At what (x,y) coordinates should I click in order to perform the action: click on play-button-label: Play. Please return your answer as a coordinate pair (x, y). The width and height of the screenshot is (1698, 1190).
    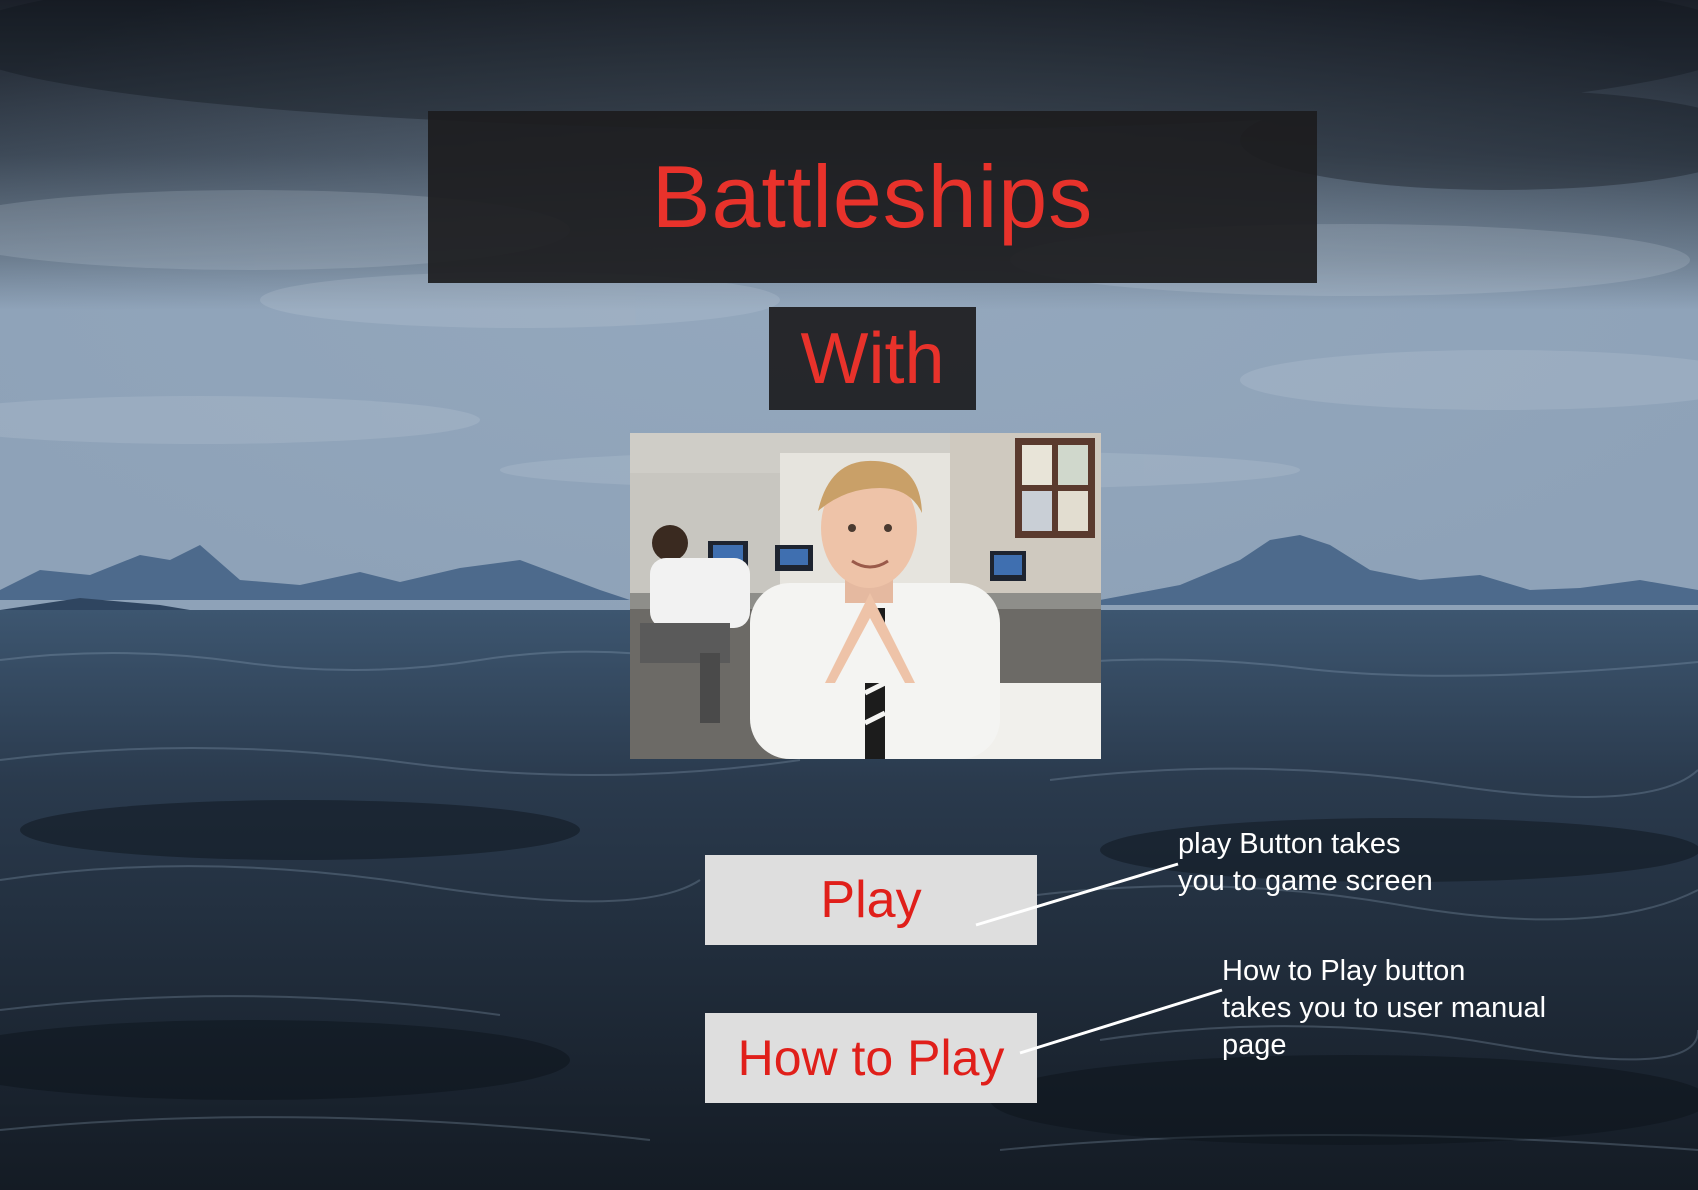
    Looking at the image, I should click on (871, 900).